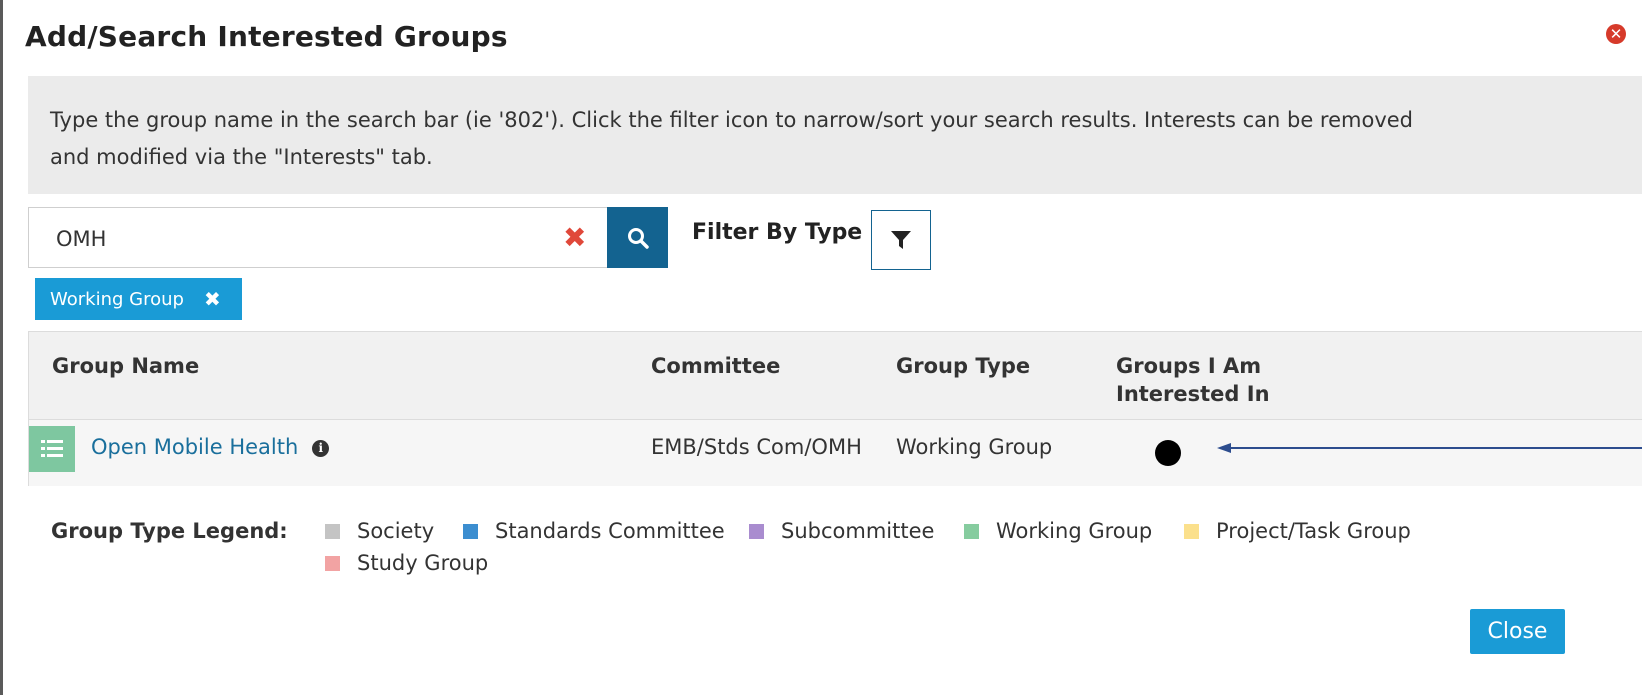  Describe the element at coordinates (212, 299) in the screenshot. I see `remove-x-icon: ✖` at that location.